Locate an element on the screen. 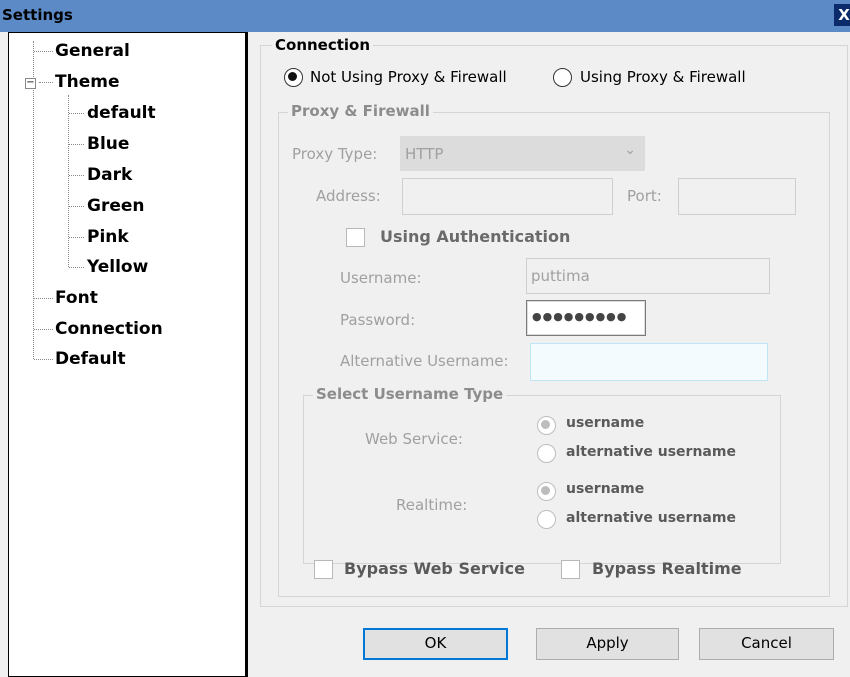 The image size is (850, 677). tree-item-default: Default is located at coordinates (90, 359).